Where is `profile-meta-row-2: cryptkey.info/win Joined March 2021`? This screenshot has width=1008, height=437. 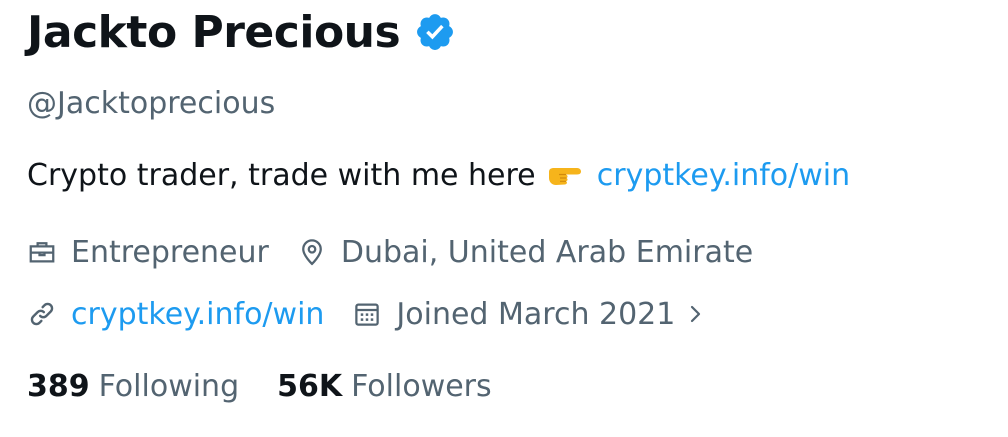
profile-meta-row-2: cryptkey.info/win Joined March 2021 is located at coordinates (381, 314).